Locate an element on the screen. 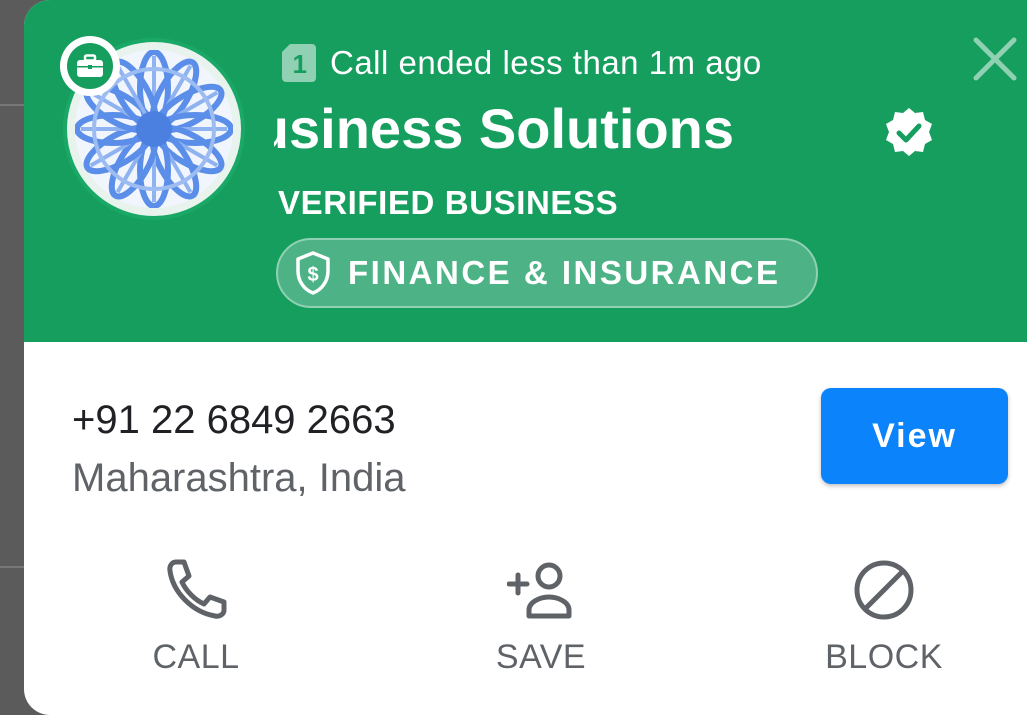 This screenshot has width=1027, height=715. svg-text: 1 is located at coordinates (300, 64).